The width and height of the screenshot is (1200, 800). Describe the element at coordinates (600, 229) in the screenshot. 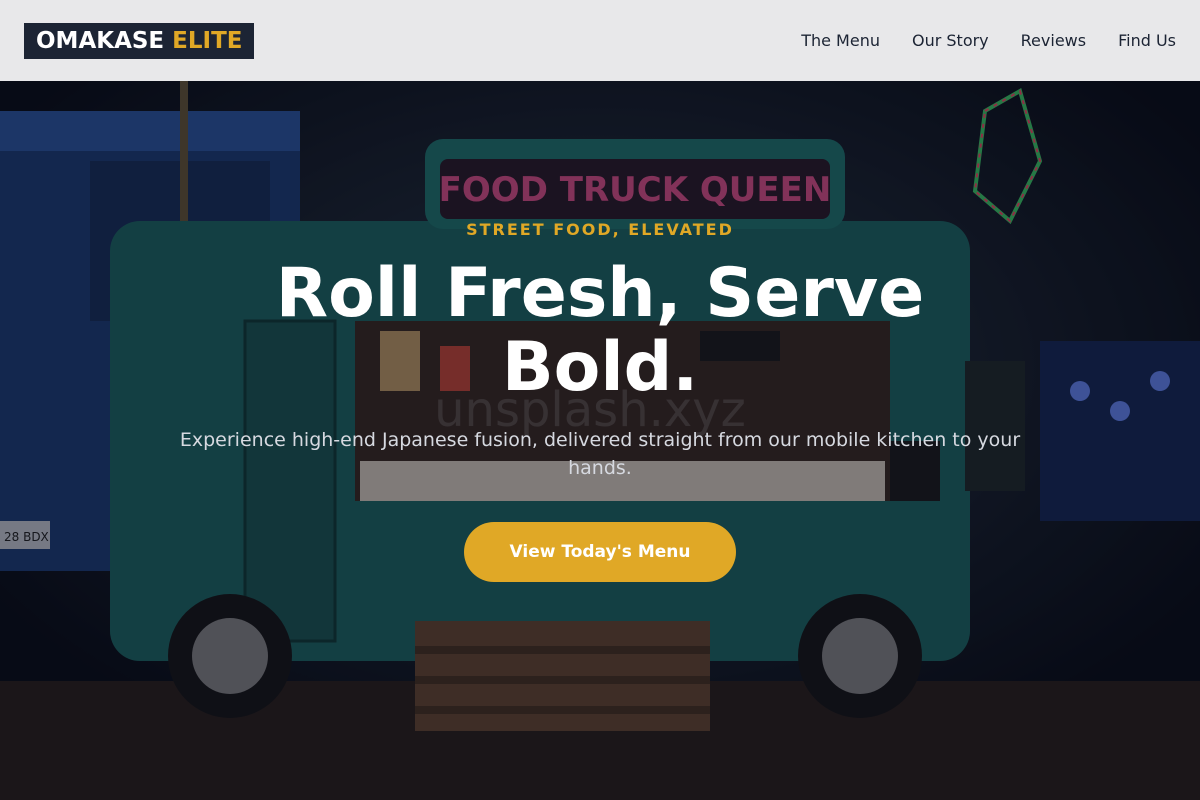

I see `hero-eyebrow: STREET FOOD, ELEVATED` at that location.